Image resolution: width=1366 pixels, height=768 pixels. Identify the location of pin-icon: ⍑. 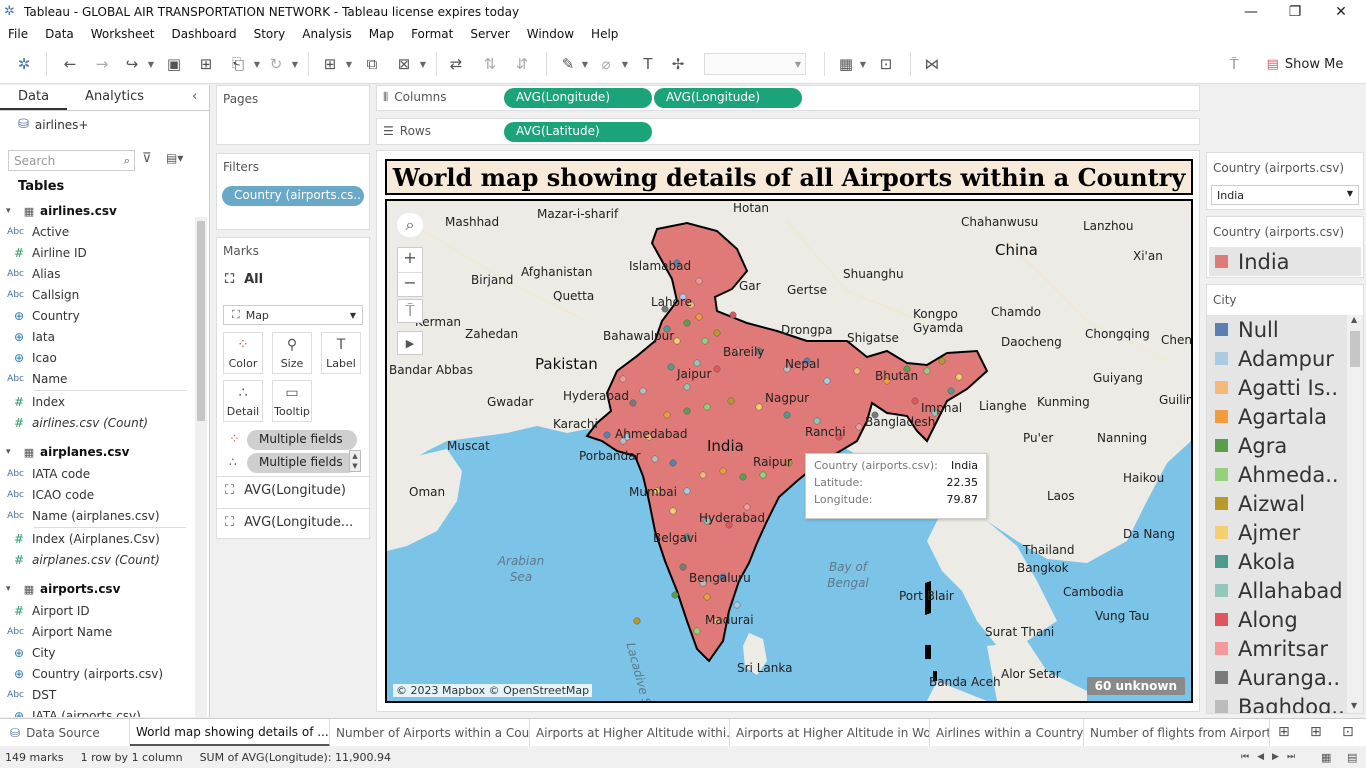
(1234, 64).